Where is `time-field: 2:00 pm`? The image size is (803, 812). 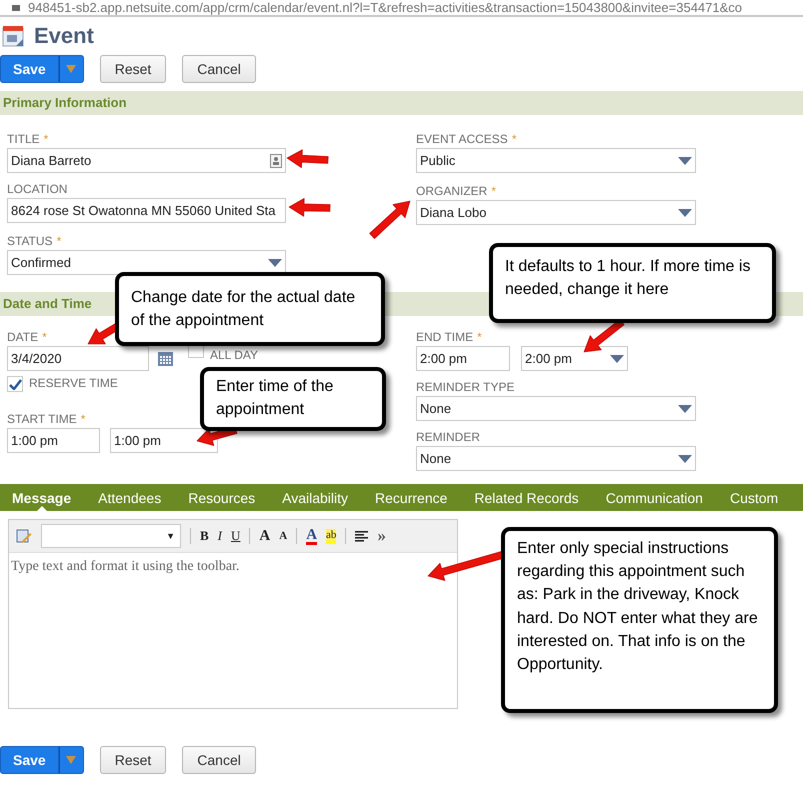 time-field: 2:00 pm is located at coordinates (463, 358).